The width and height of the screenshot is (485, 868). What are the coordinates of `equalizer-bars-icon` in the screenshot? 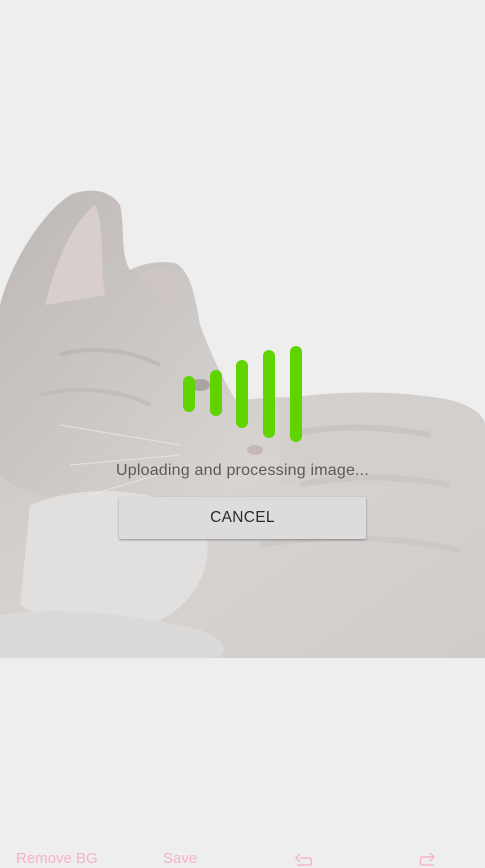 It's located at (245, 396).